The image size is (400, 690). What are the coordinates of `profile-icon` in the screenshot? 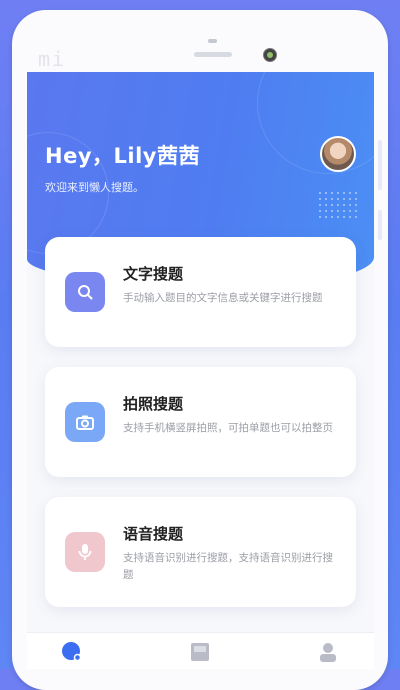 It's located at (328, 652).